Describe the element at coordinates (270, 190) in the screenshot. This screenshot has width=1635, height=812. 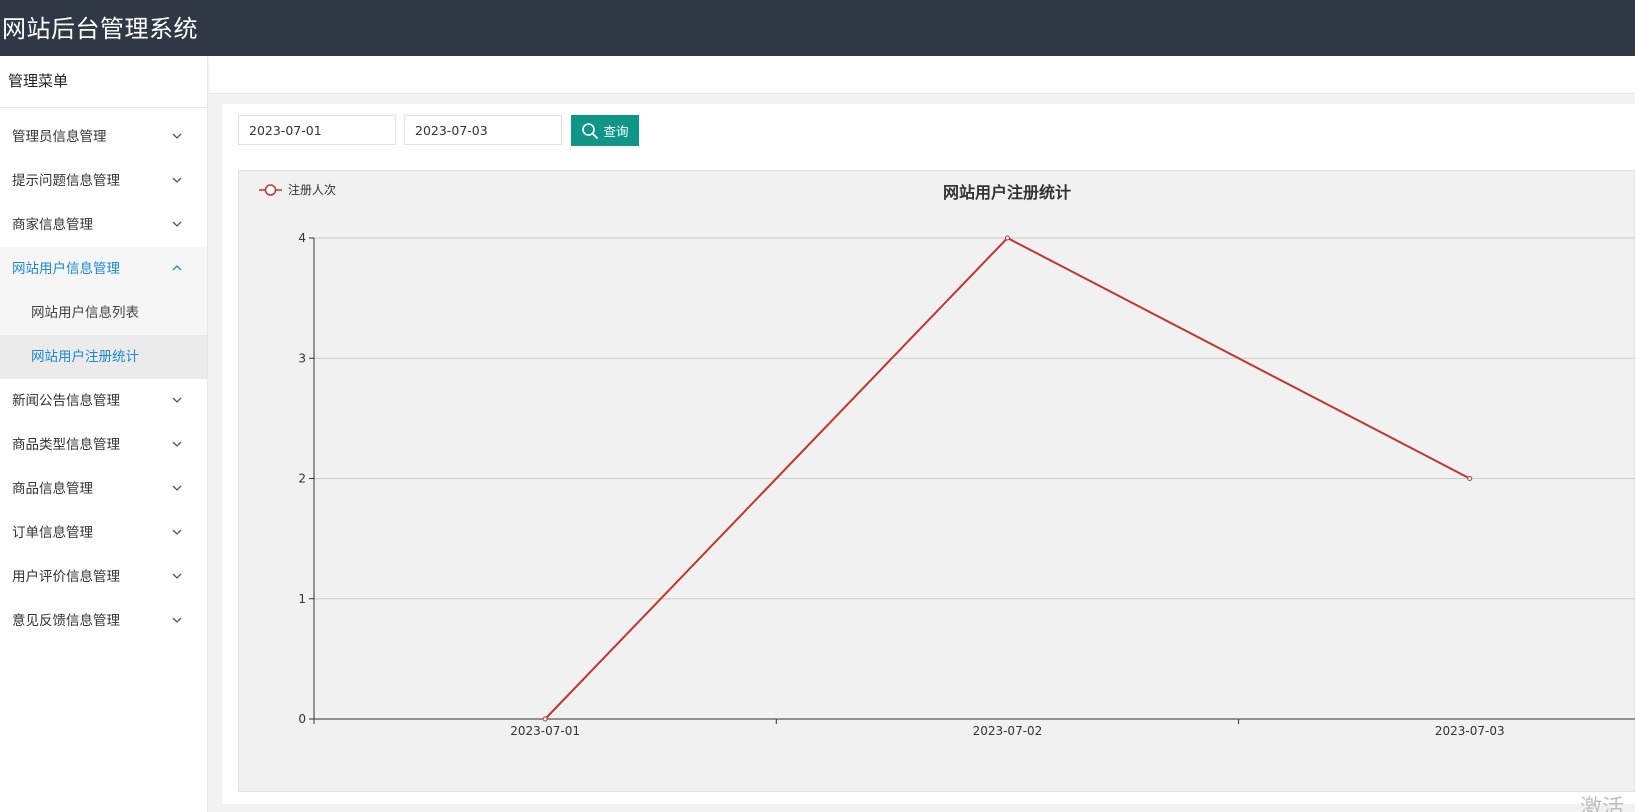
I see `legend-marker` at that location.